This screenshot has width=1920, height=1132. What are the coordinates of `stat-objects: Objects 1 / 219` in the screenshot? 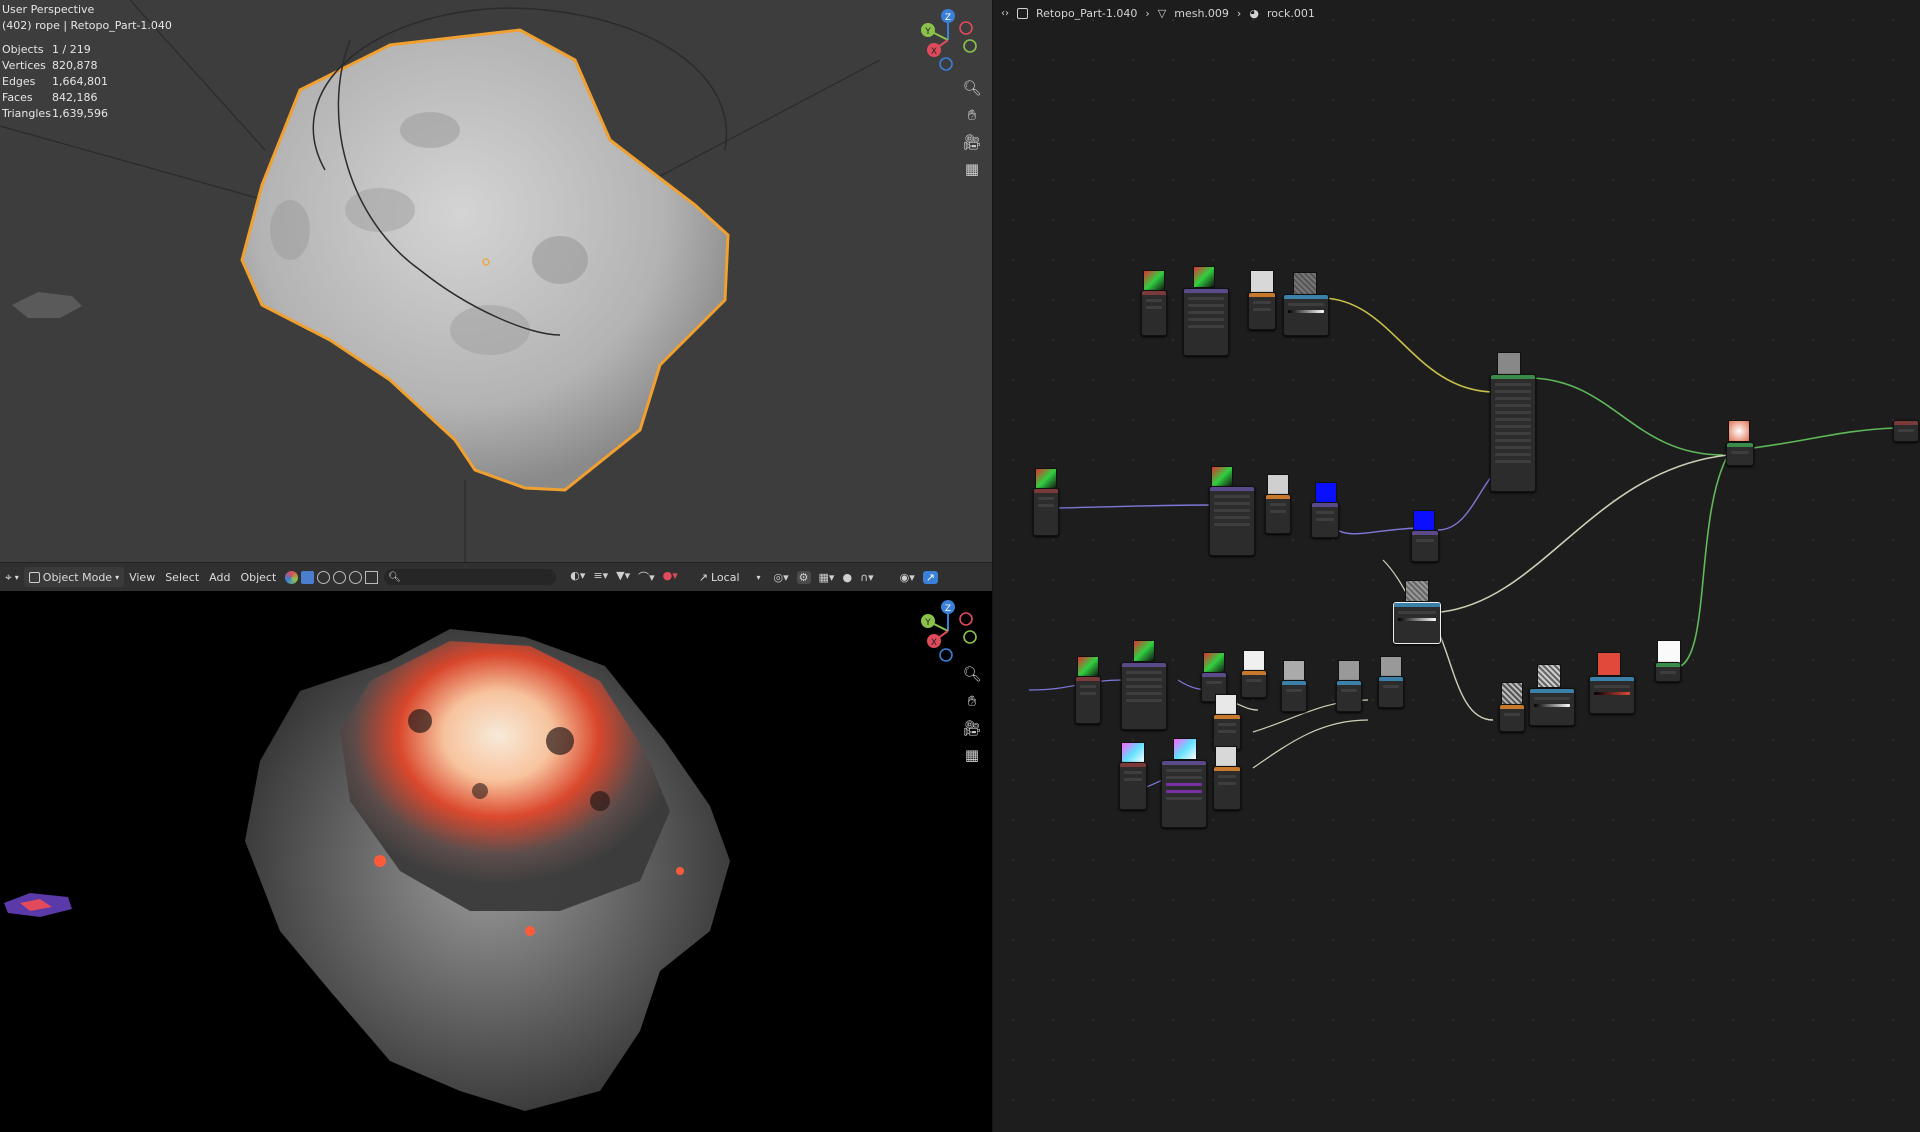 It's located at (46, 49).